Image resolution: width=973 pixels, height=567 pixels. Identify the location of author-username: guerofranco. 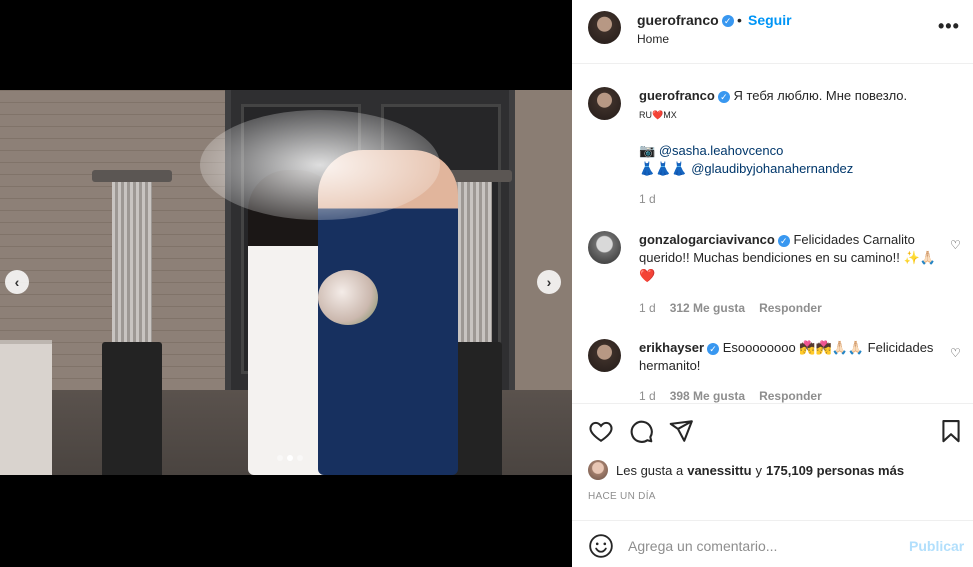
(678, 20).